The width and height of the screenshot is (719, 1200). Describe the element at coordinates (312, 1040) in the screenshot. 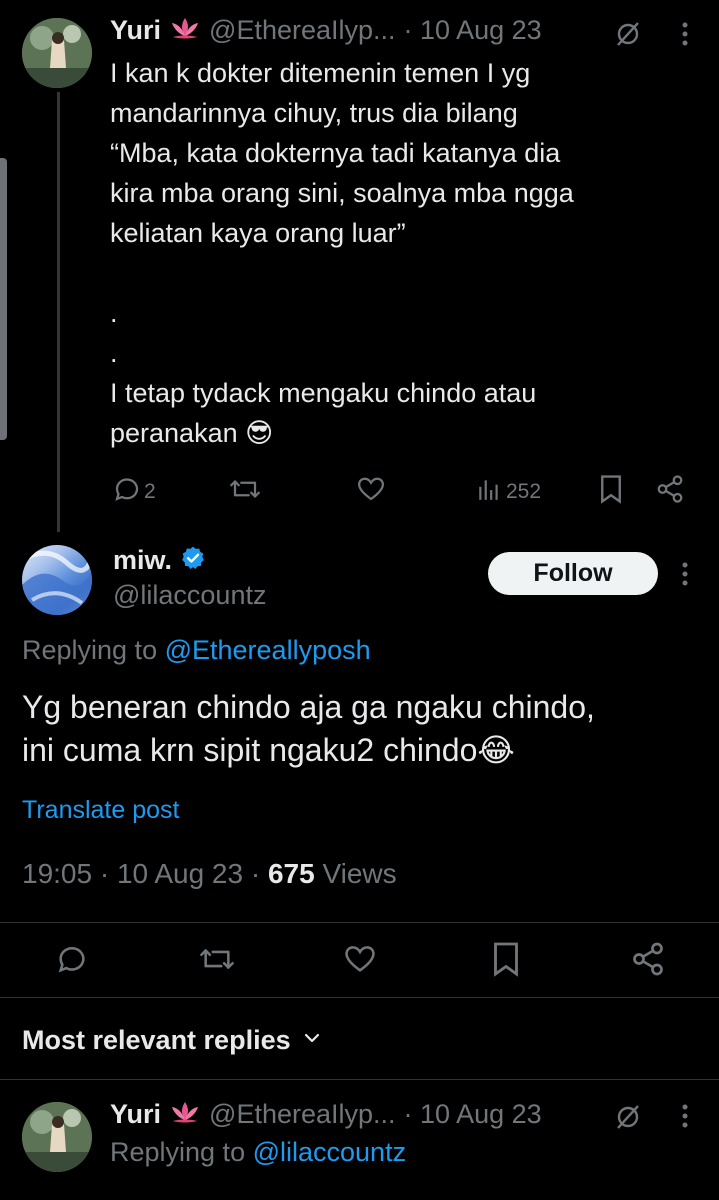

I see `chevron-down-icon` at that location.